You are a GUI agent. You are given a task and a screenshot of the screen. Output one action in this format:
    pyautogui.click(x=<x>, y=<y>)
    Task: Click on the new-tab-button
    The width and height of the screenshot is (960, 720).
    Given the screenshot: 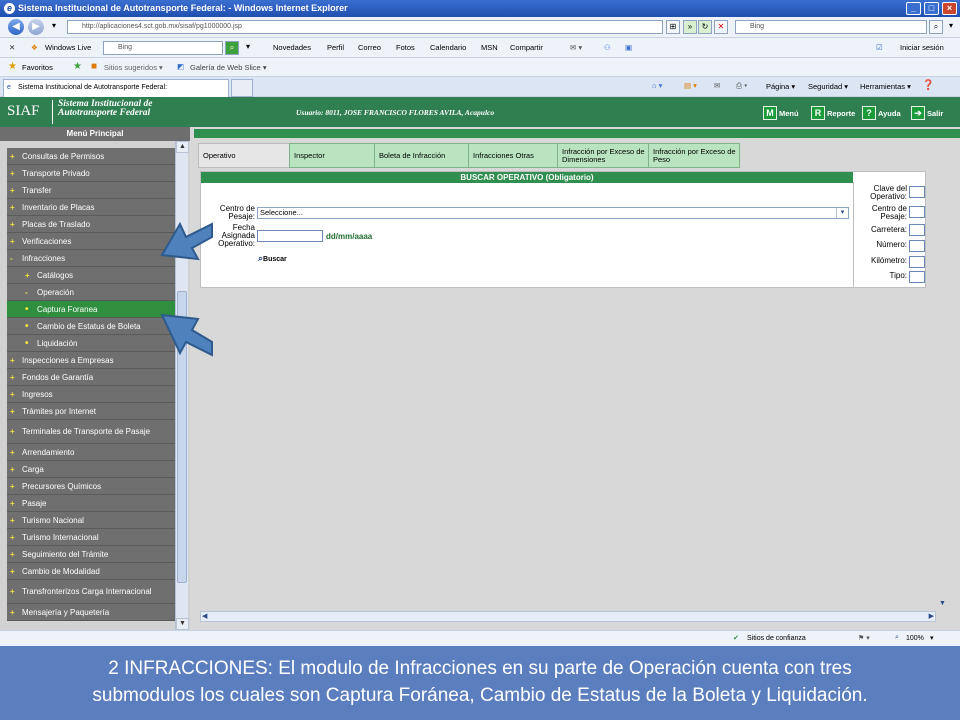 What is the action you would take?
    pyautogui.click(x=242, y=88)
    